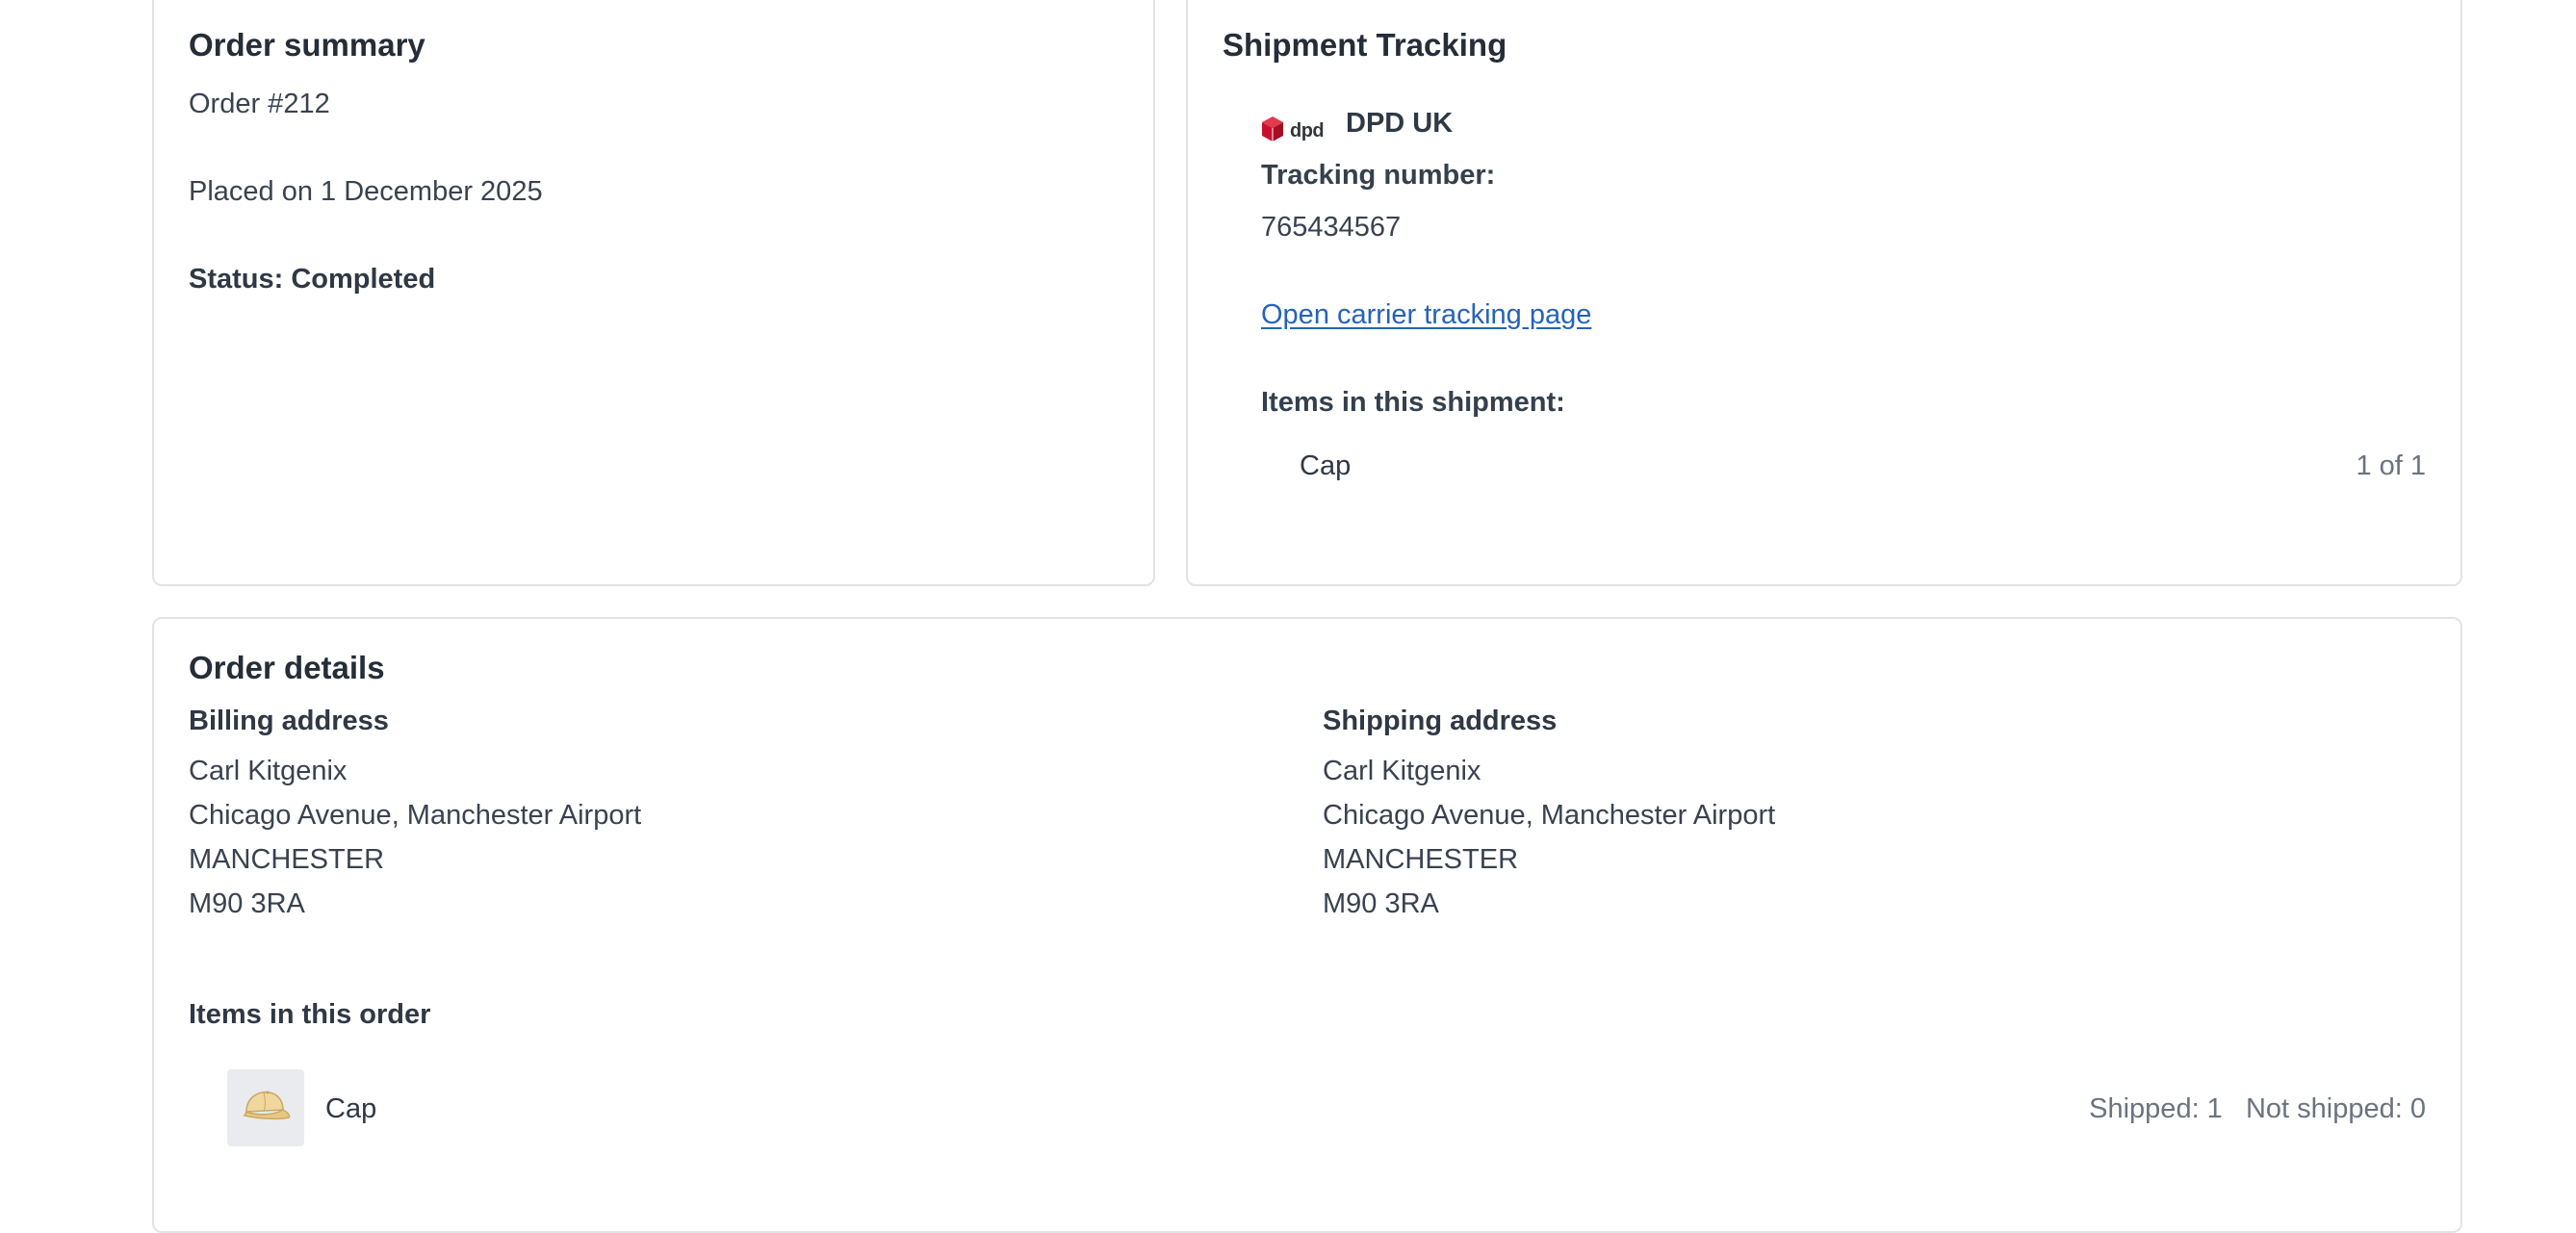 The height and width of the screenshot is (1233, 2576). What do you see at coordinates (1402, 771) in the screenshot?
I see `shipping-name: Carl Kitgenix` at bounding box center [1402, 771].